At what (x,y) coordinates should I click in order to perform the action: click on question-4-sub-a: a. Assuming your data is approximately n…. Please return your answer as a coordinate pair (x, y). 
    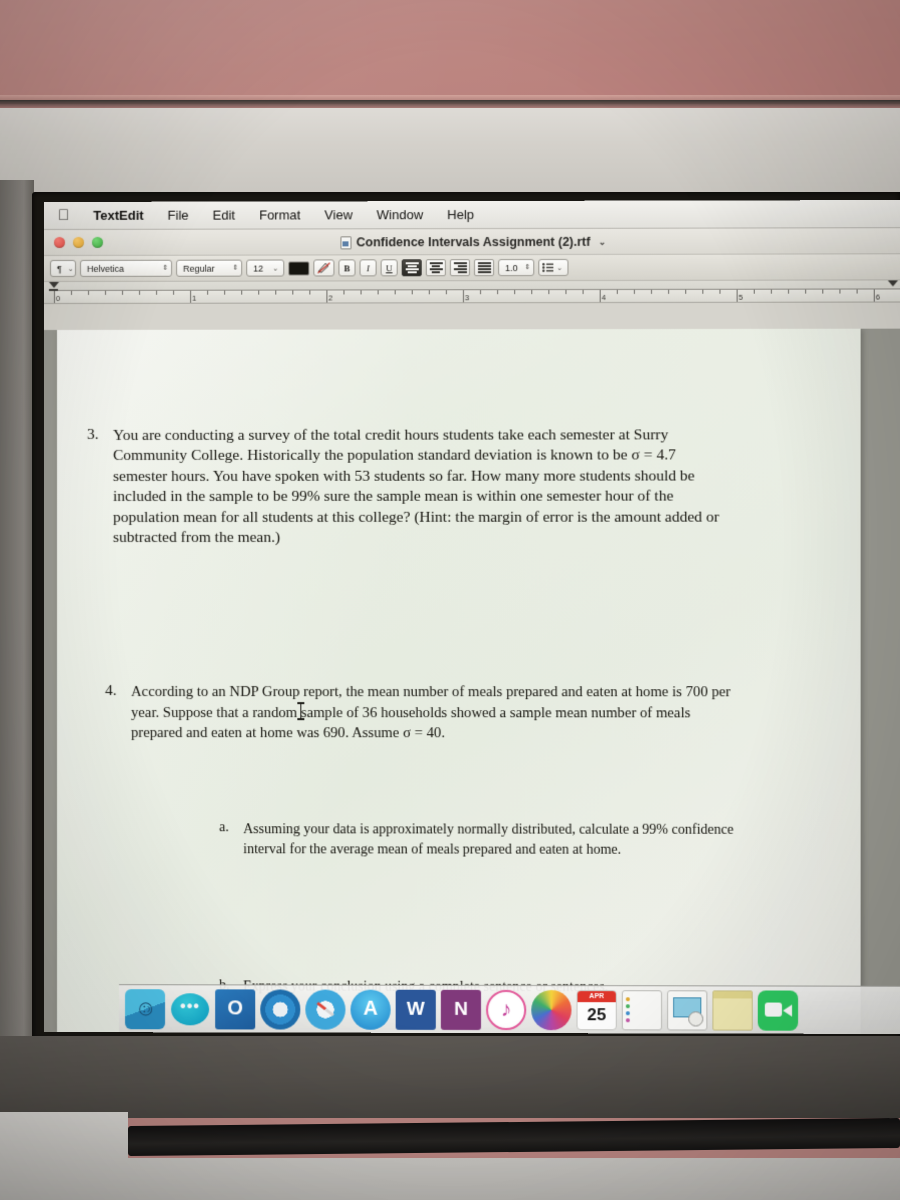
    Looking at the image, I should click on (500, 840).